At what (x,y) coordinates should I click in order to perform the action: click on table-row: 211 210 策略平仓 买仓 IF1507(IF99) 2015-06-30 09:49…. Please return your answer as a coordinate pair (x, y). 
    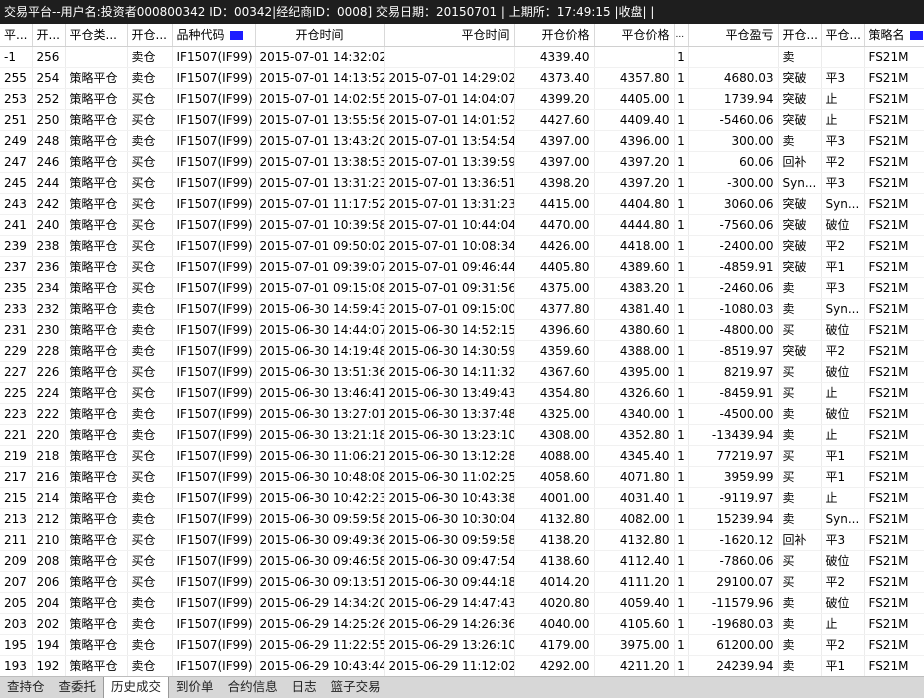
    Looking at the image, I should click on (462, 540).